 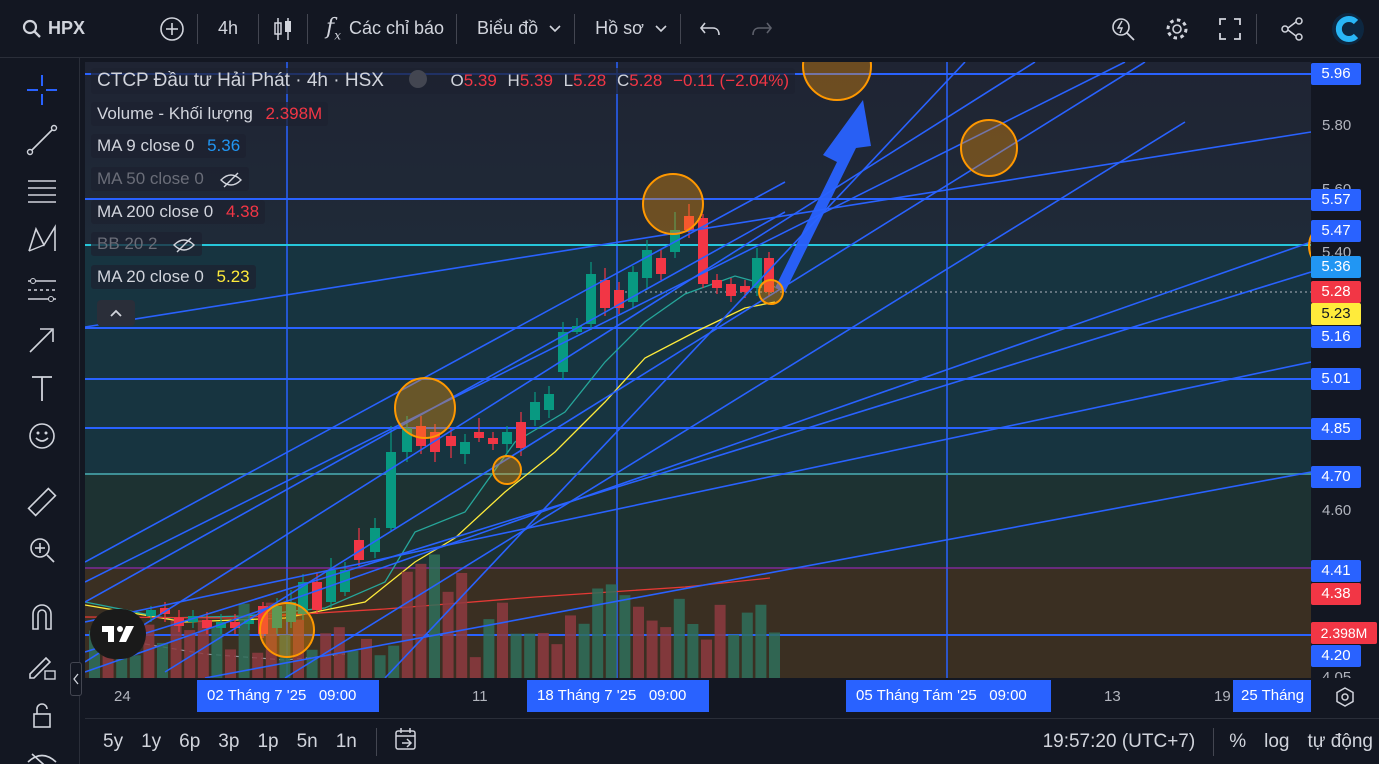 I want to click on time-tag: 18 Tháng 7 '25 09:00, so click(x=618, y=696).